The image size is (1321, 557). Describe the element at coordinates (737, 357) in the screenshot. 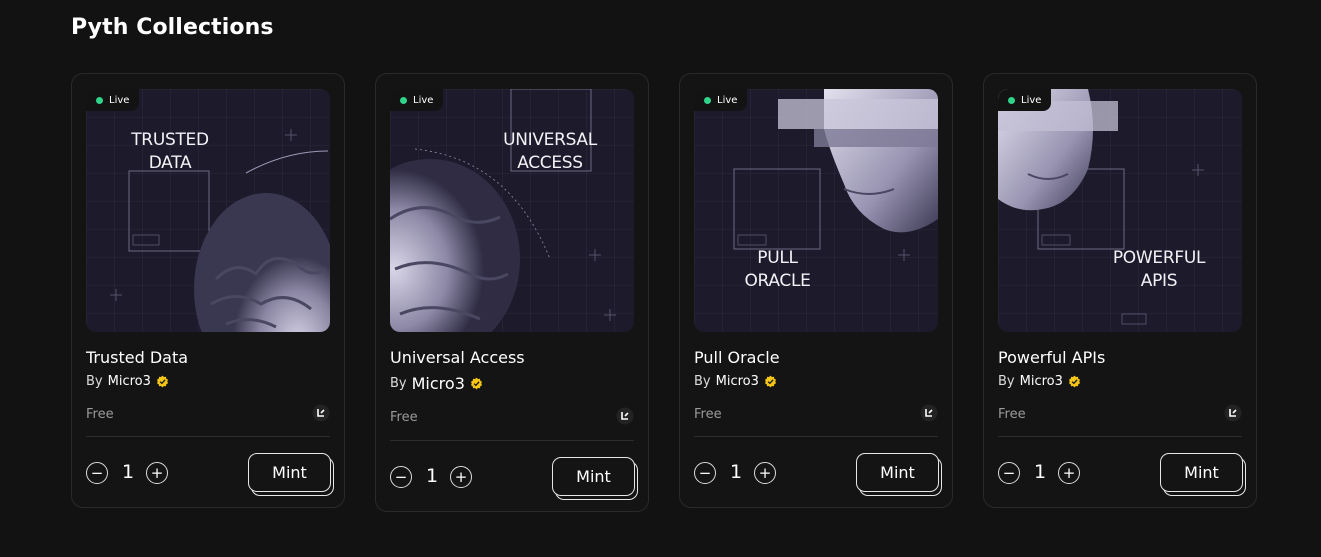

I see `collection-title: Pull Oracle` at that location.